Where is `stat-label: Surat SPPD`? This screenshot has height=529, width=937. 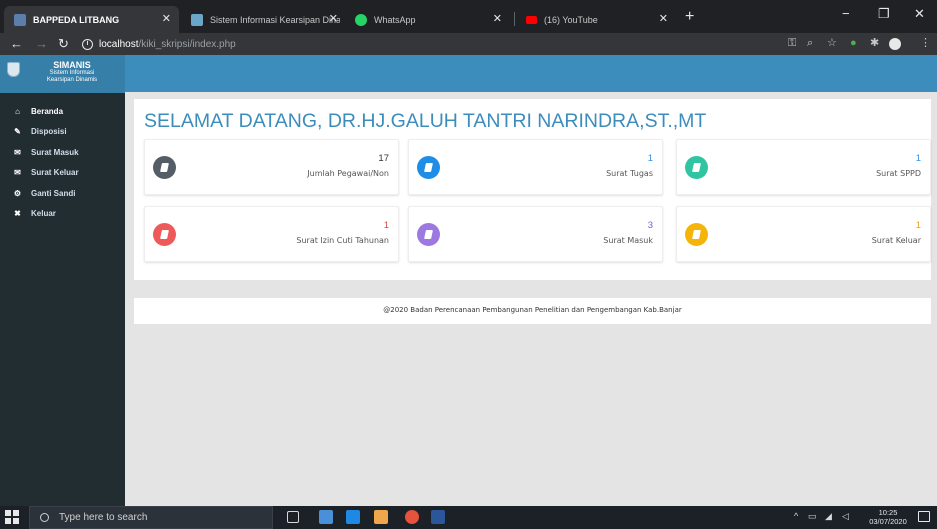 stat-label: Surat SPPD is located at coordinates (898, 173).